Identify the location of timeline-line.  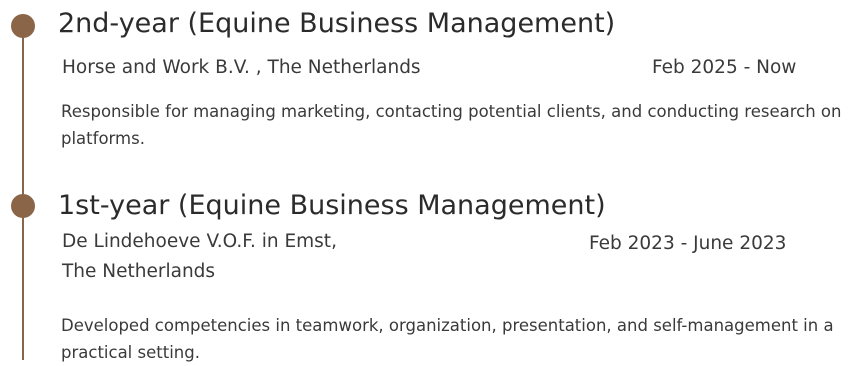
(23, 193).